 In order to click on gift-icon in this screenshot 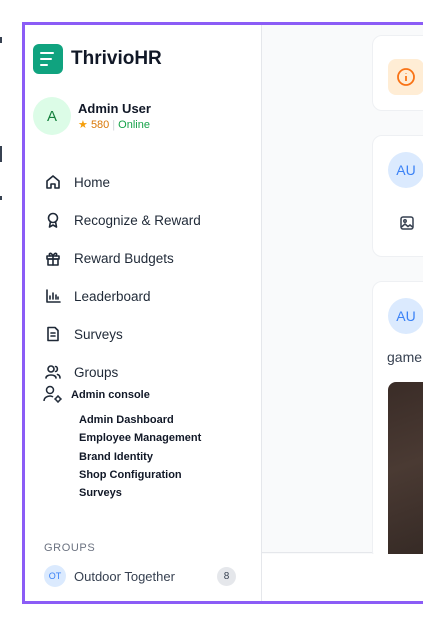, I will do `click(53, 259)`.